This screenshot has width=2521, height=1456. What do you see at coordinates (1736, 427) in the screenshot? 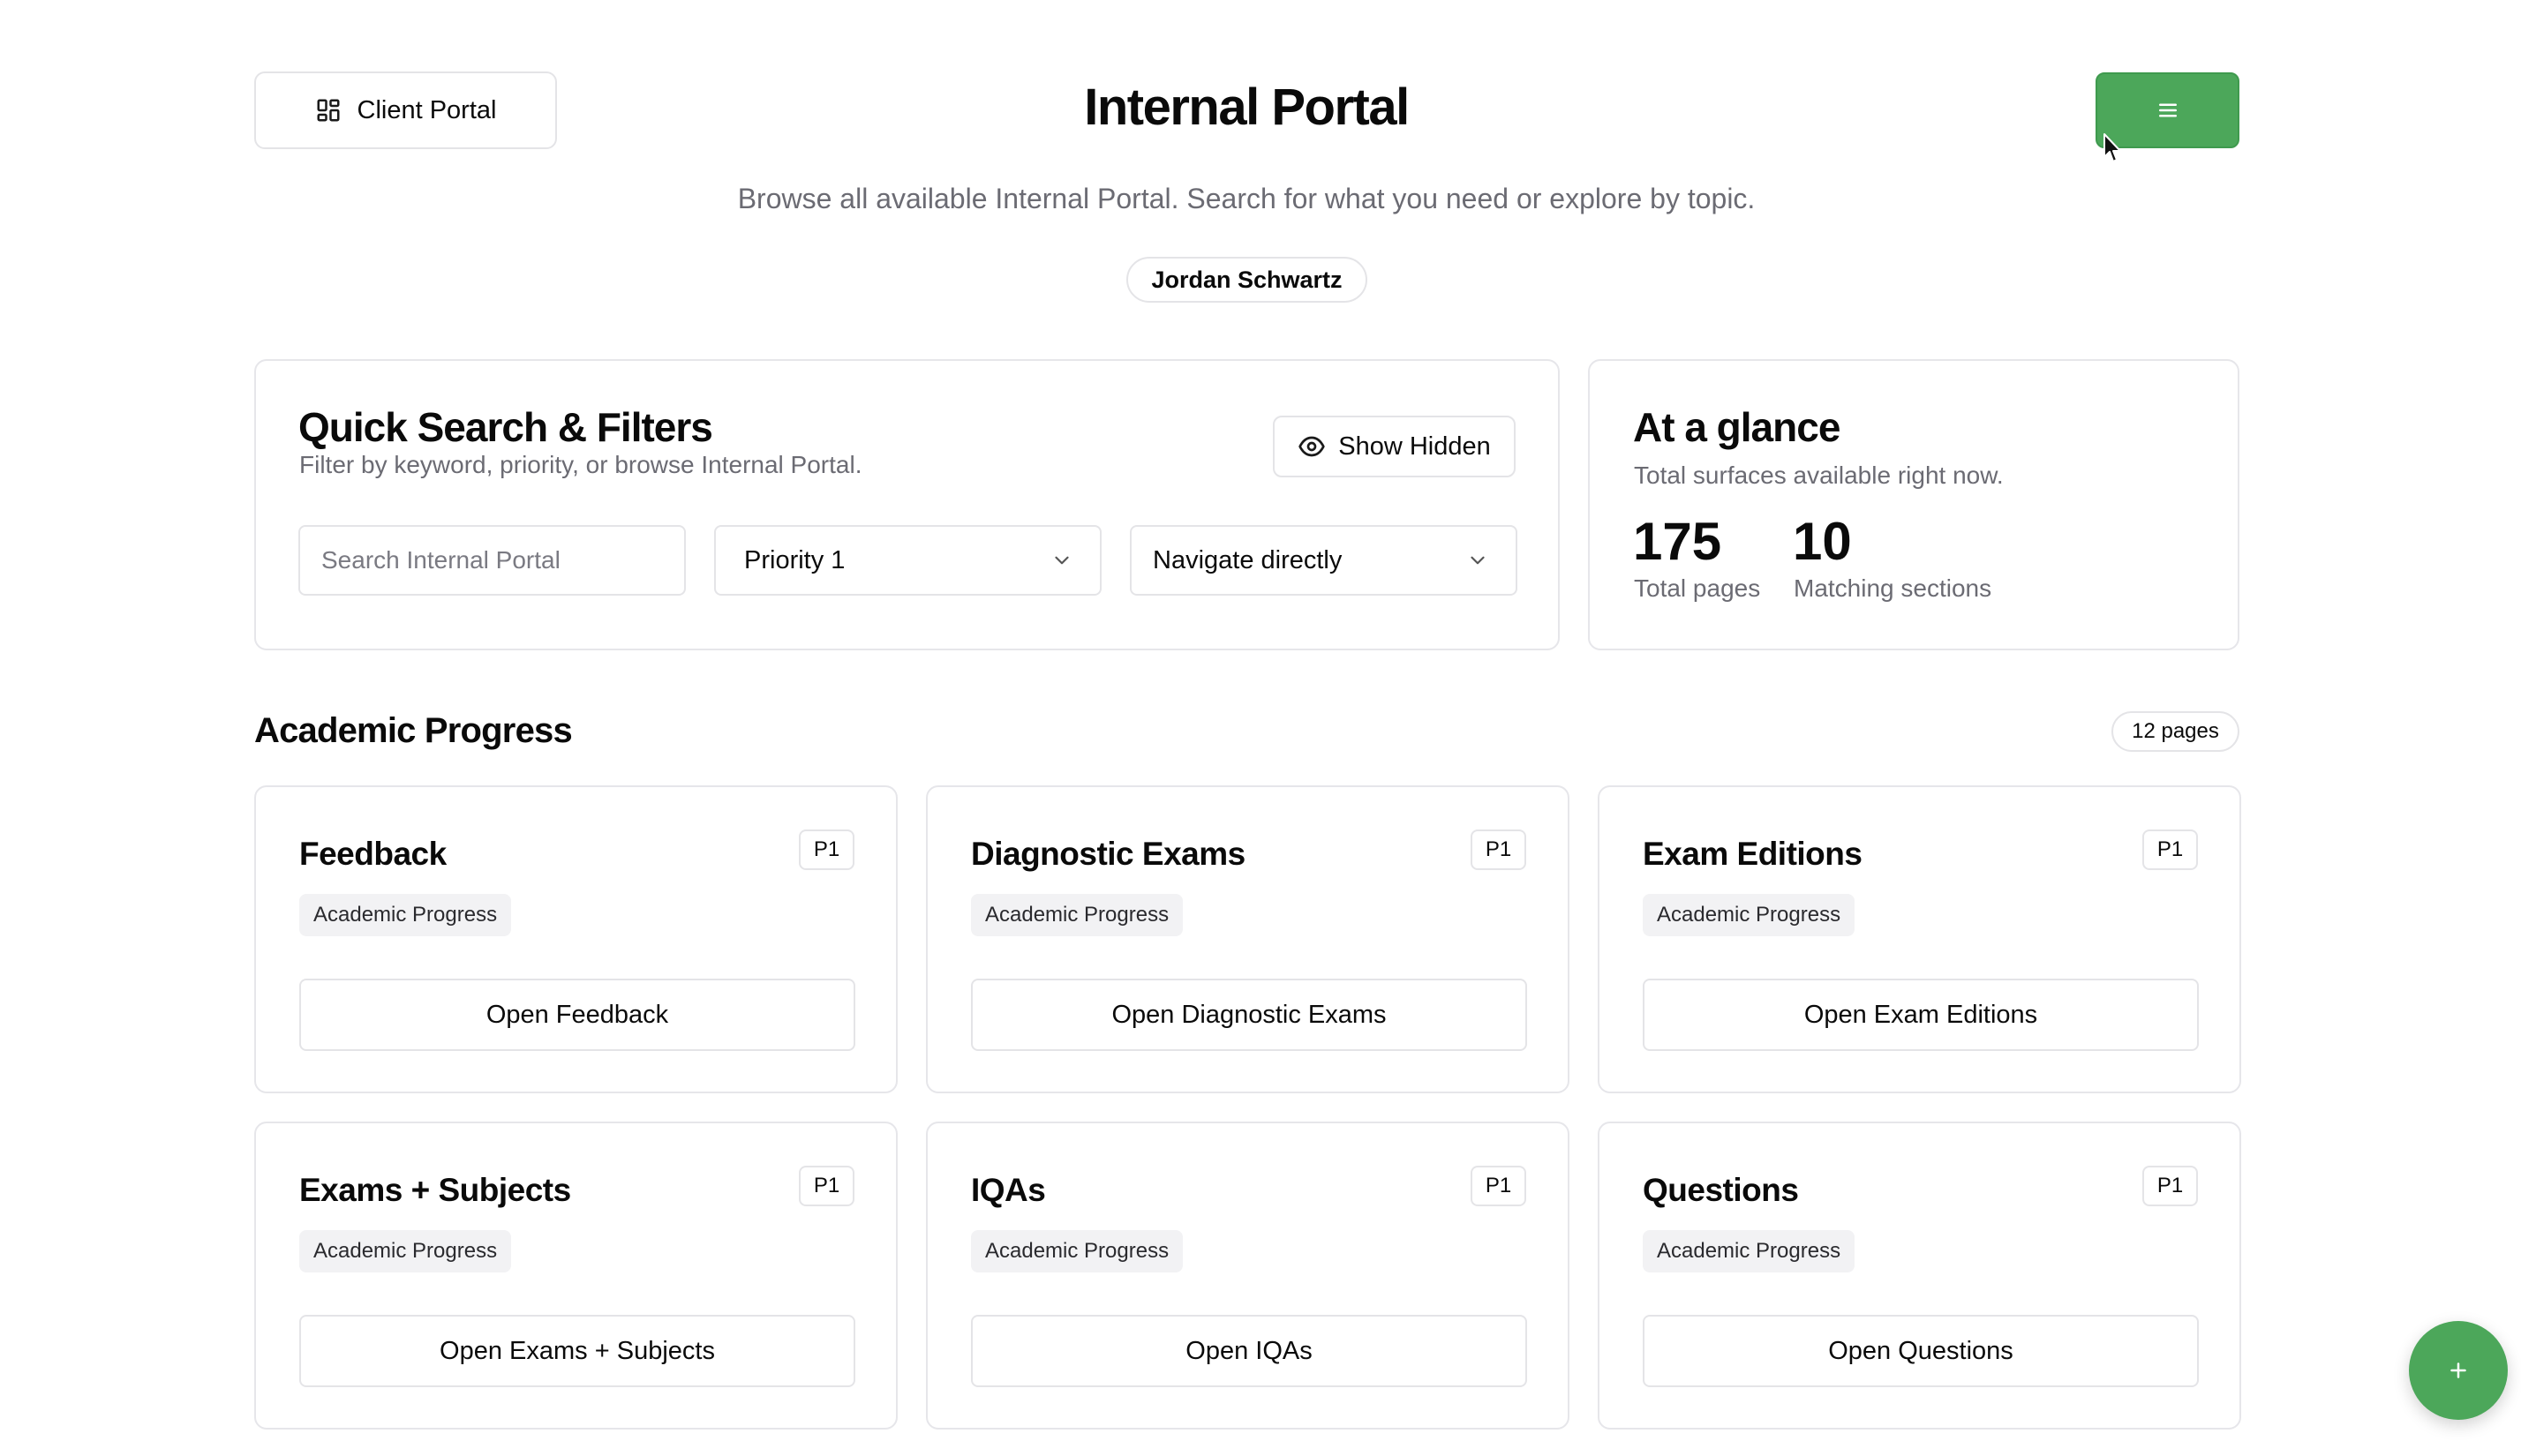
I see `glance-title: At a glance` at bounding box center [1736, 427].